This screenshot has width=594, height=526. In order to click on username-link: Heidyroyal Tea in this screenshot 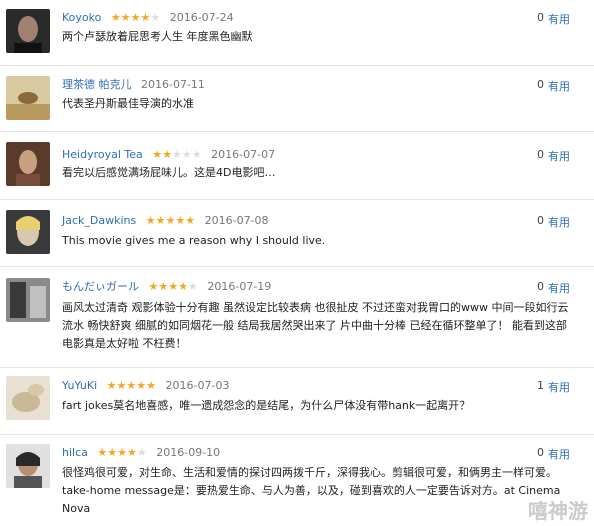, I will do `click(102, 154)`.